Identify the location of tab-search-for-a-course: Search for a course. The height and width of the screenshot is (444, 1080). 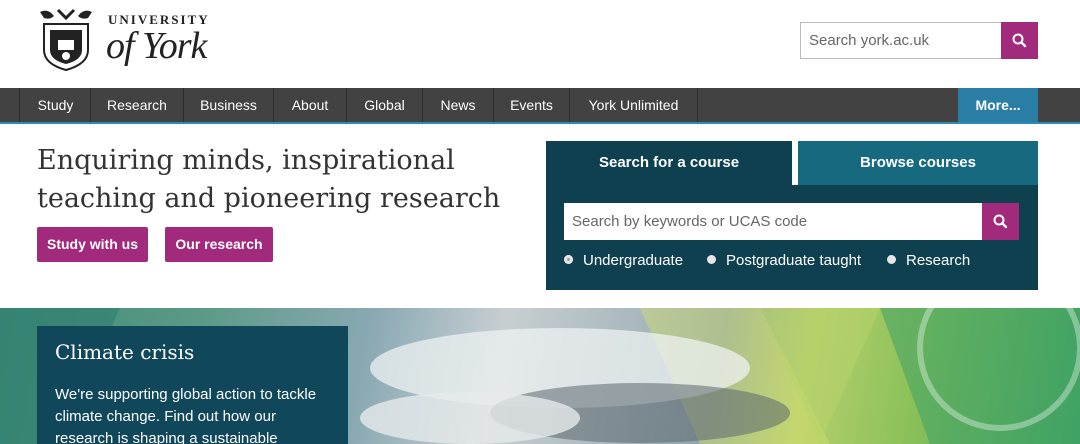
(669, 163).